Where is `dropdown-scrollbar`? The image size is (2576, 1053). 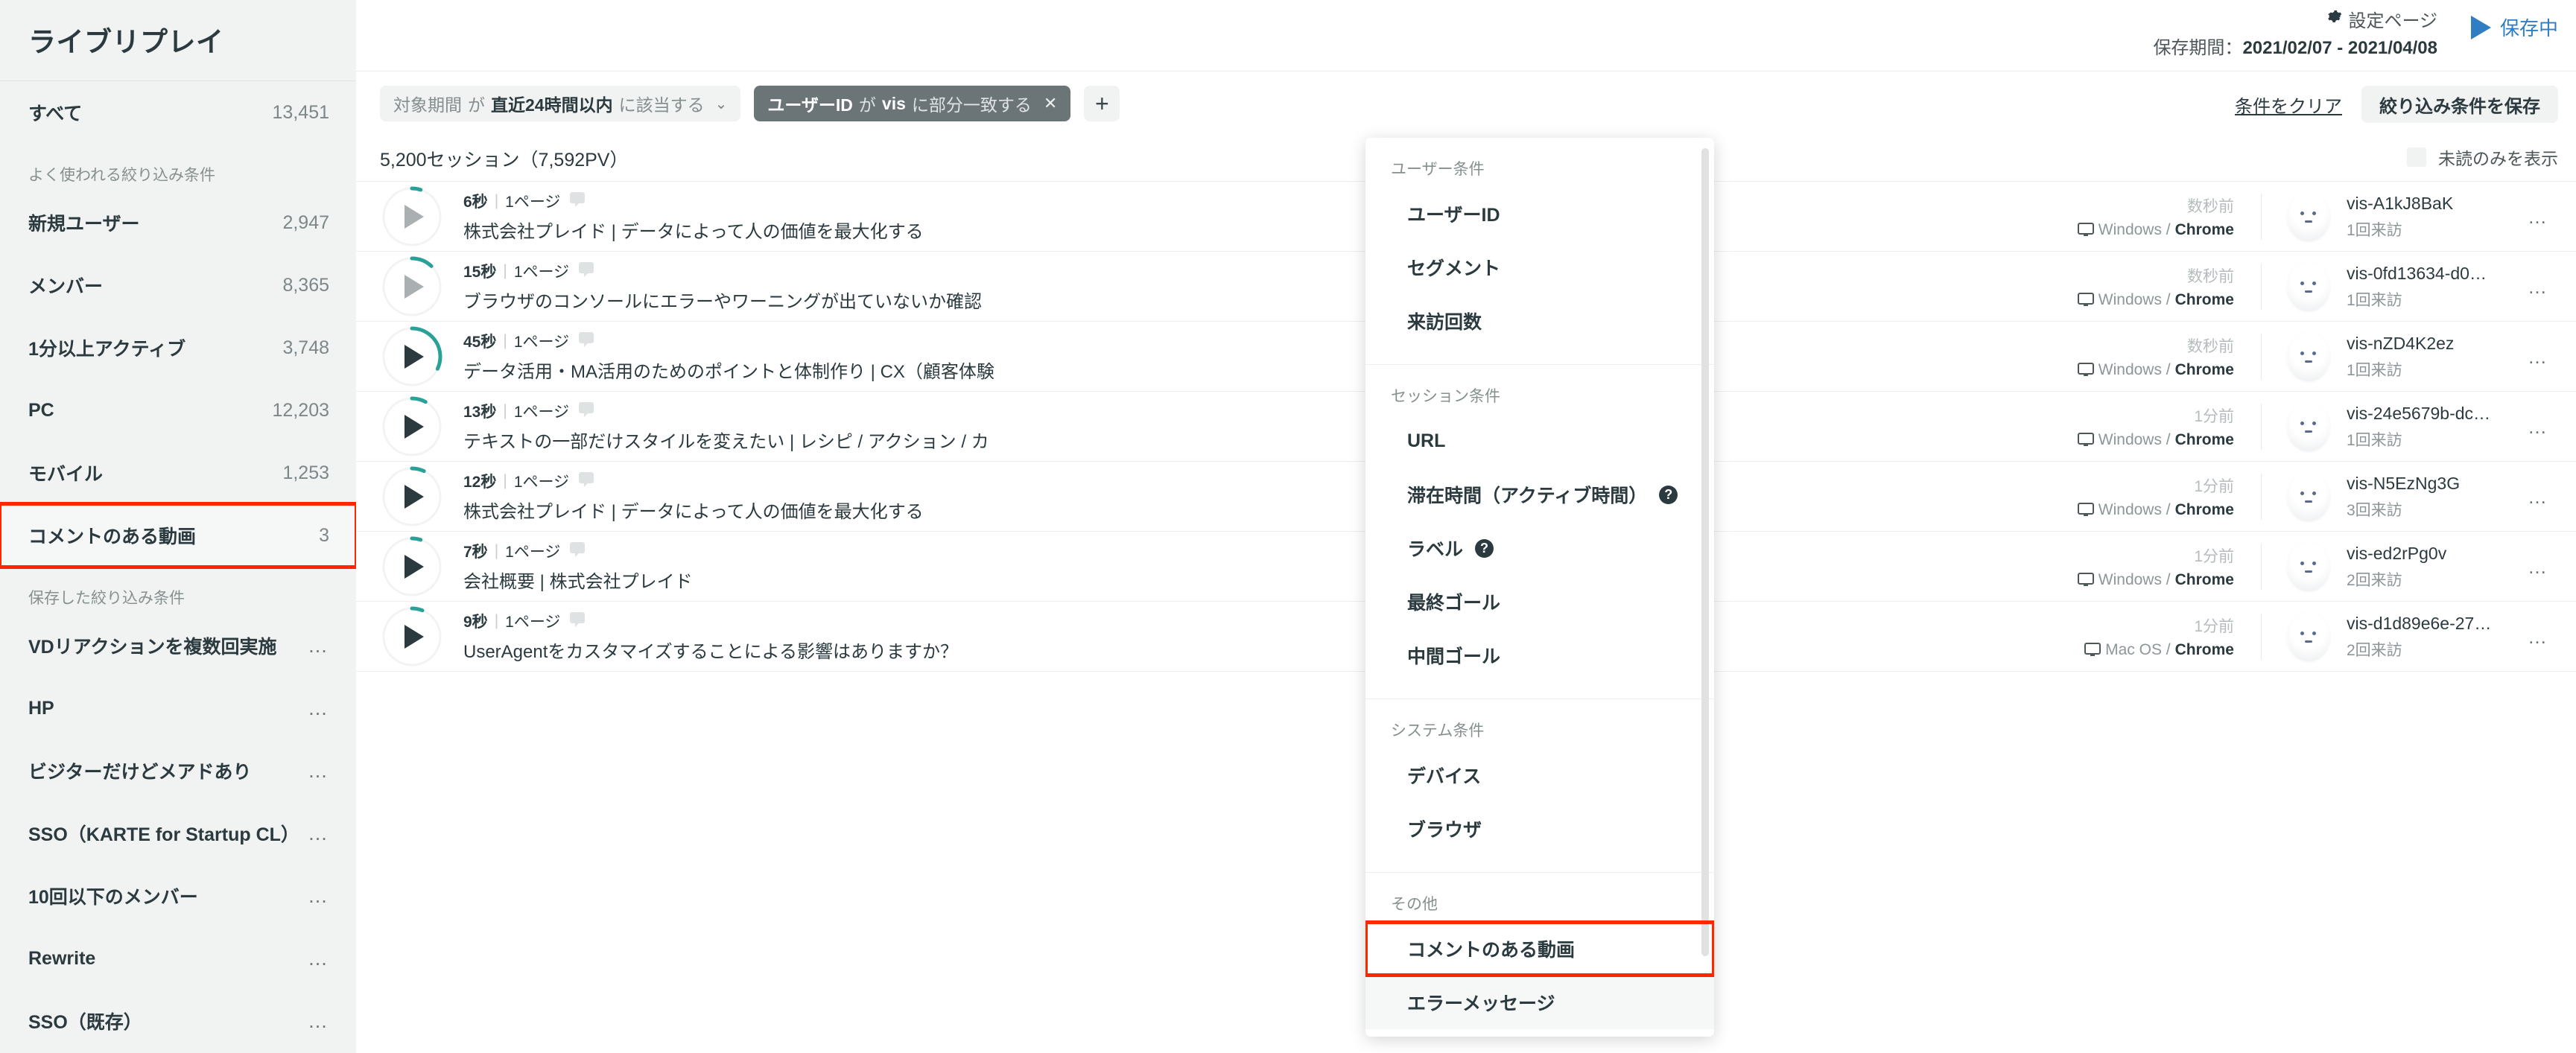
dropdown-scrollbar is located at coordinates (1705, 552).